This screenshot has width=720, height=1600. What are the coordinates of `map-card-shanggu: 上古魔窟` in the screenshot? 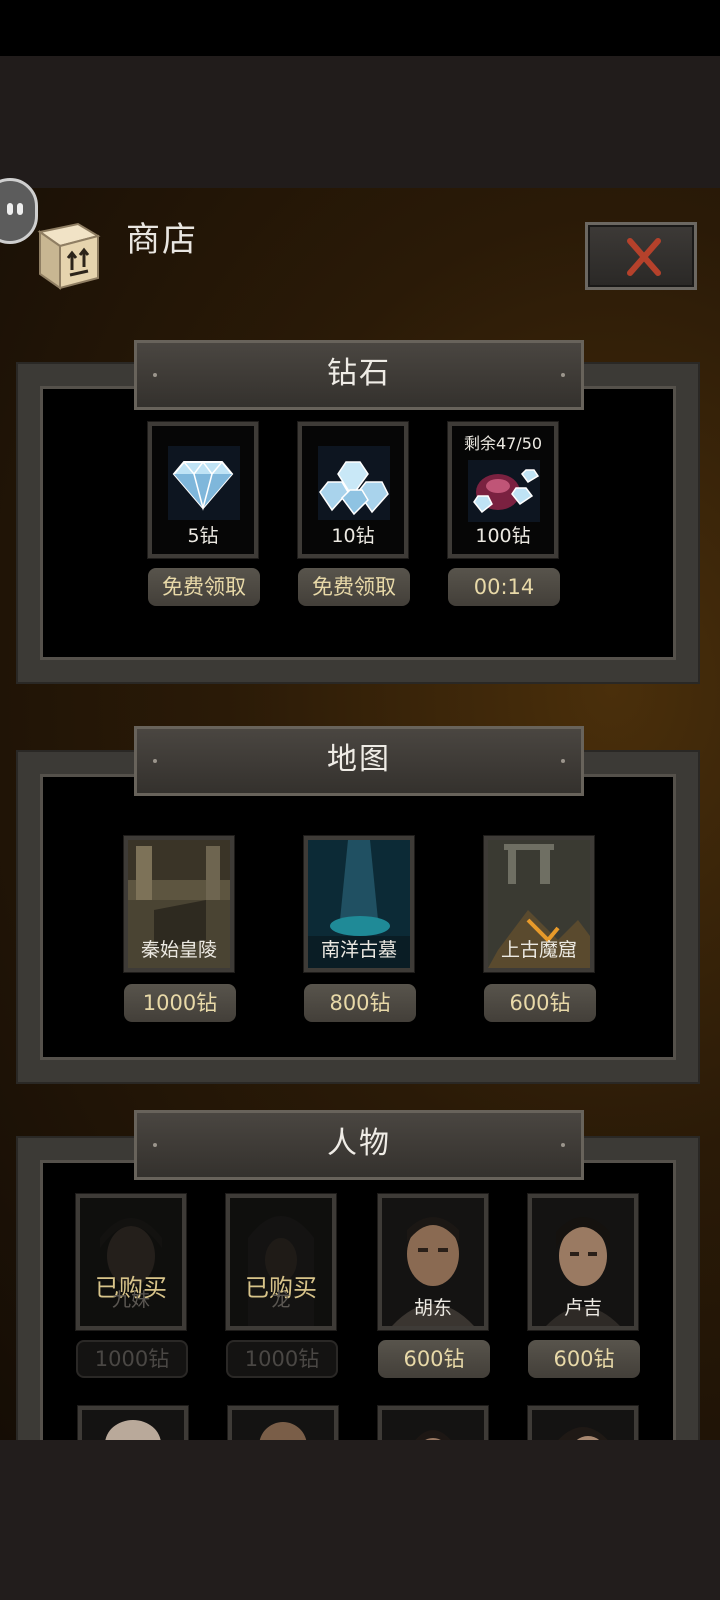 It's located at (539, 904).